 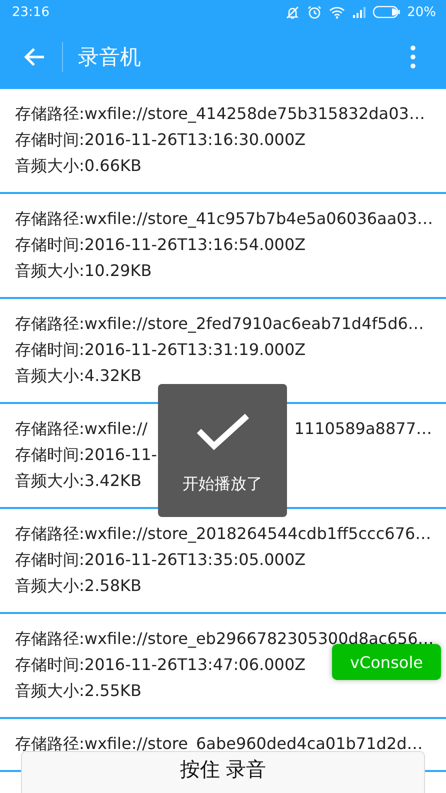 I want to click on audio-size: 音频大小:0.66KB, so click(x=78, y=166).